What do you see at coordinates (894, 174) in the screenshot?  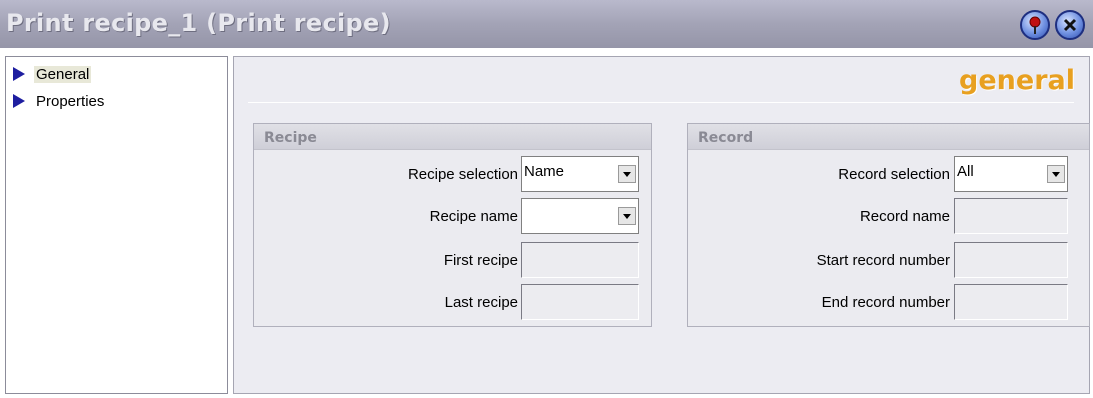 I see `record-selection-label: Record selection` at bounding box center [894, 174].